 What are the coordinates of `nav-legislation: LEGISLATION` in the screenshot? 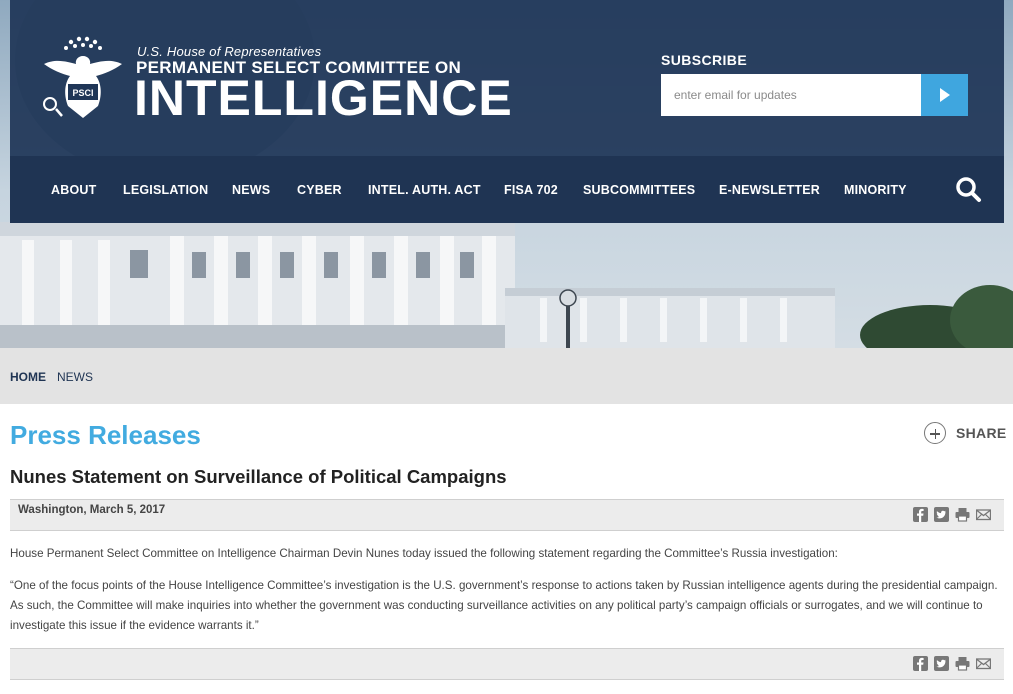 It's located at (165, 190).